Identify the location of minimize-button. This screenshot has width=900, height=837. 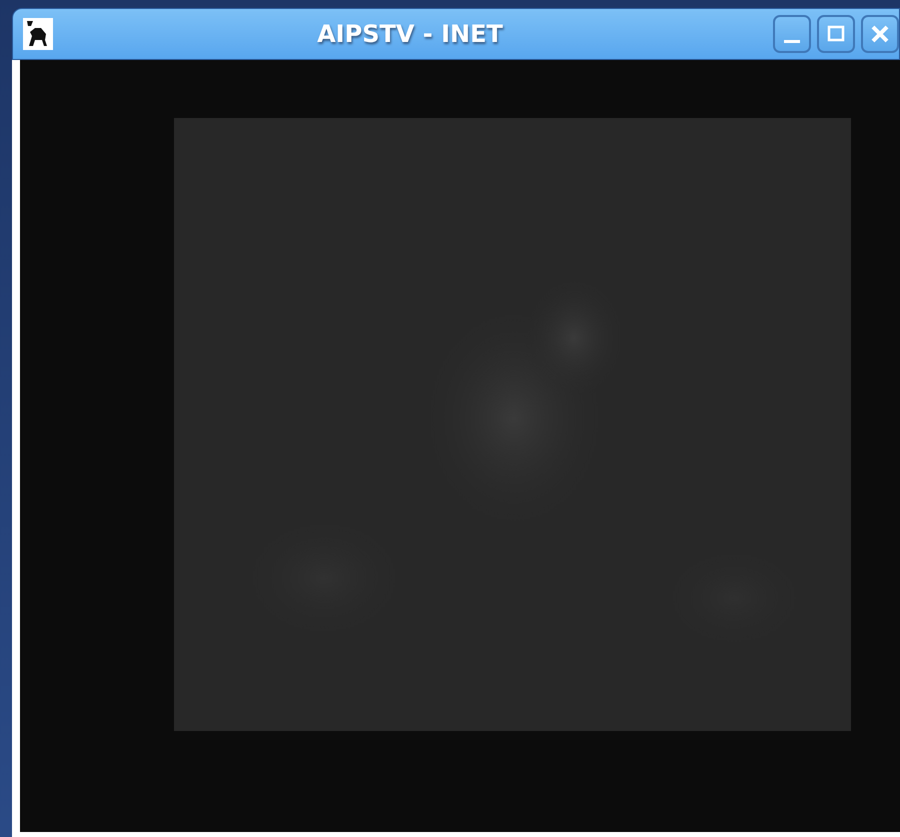
(792, 34).